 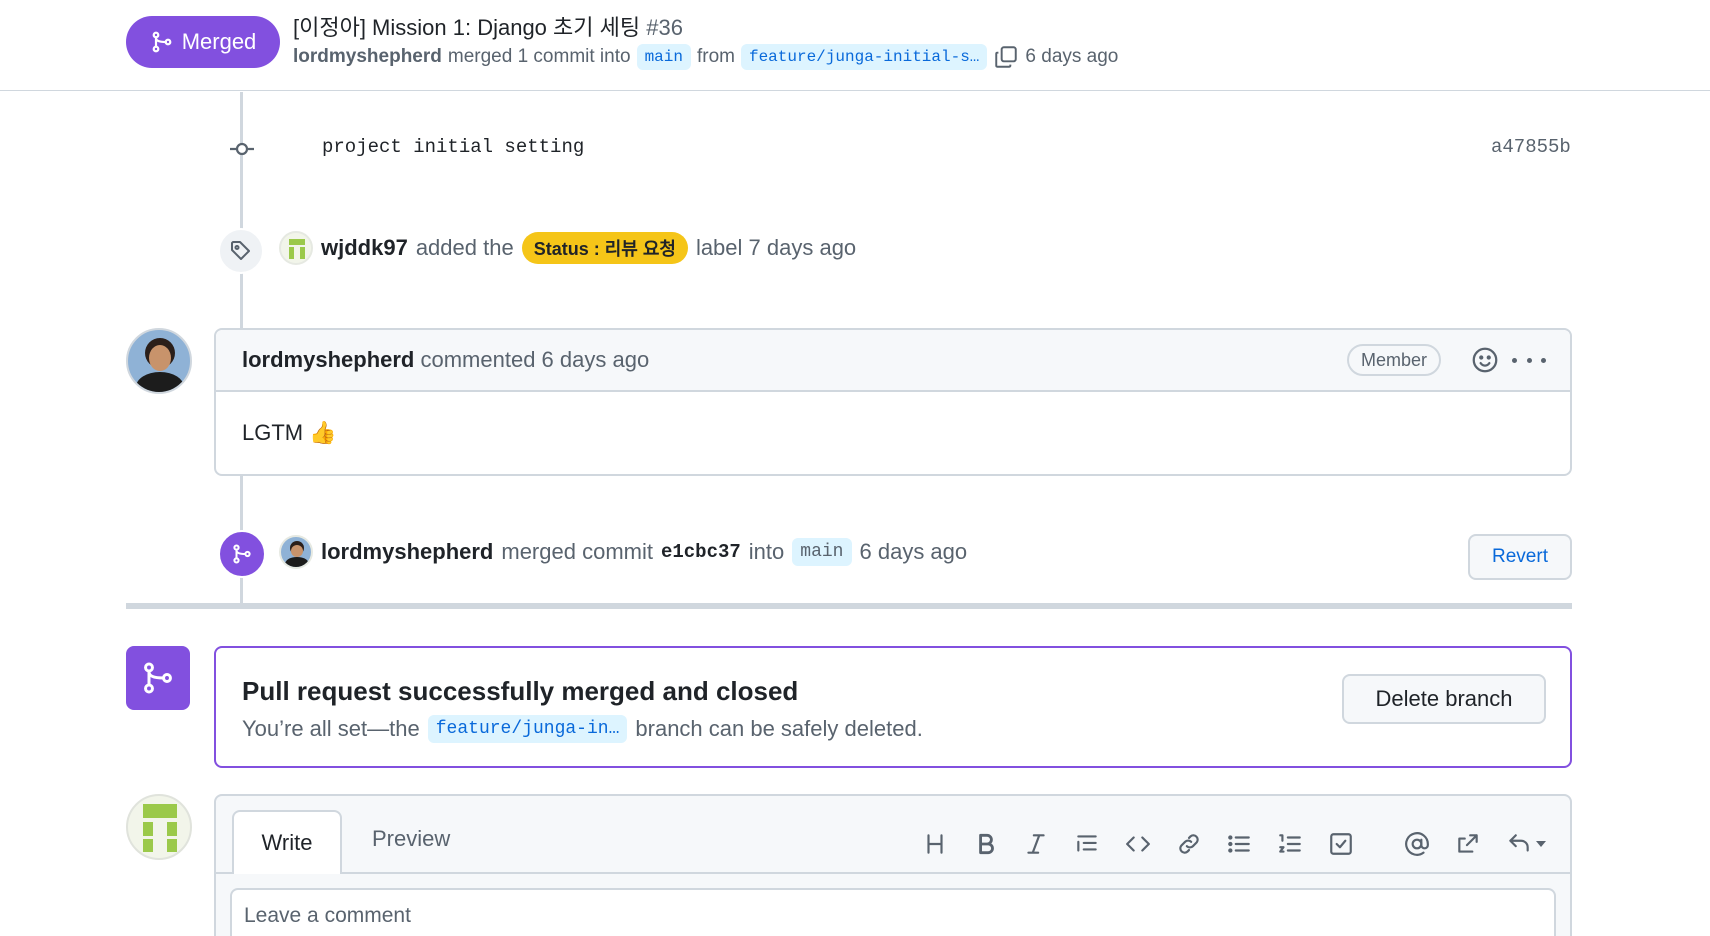 I want to click on merge-sub-before: You’re all set—the, so click(x=331, y=728).